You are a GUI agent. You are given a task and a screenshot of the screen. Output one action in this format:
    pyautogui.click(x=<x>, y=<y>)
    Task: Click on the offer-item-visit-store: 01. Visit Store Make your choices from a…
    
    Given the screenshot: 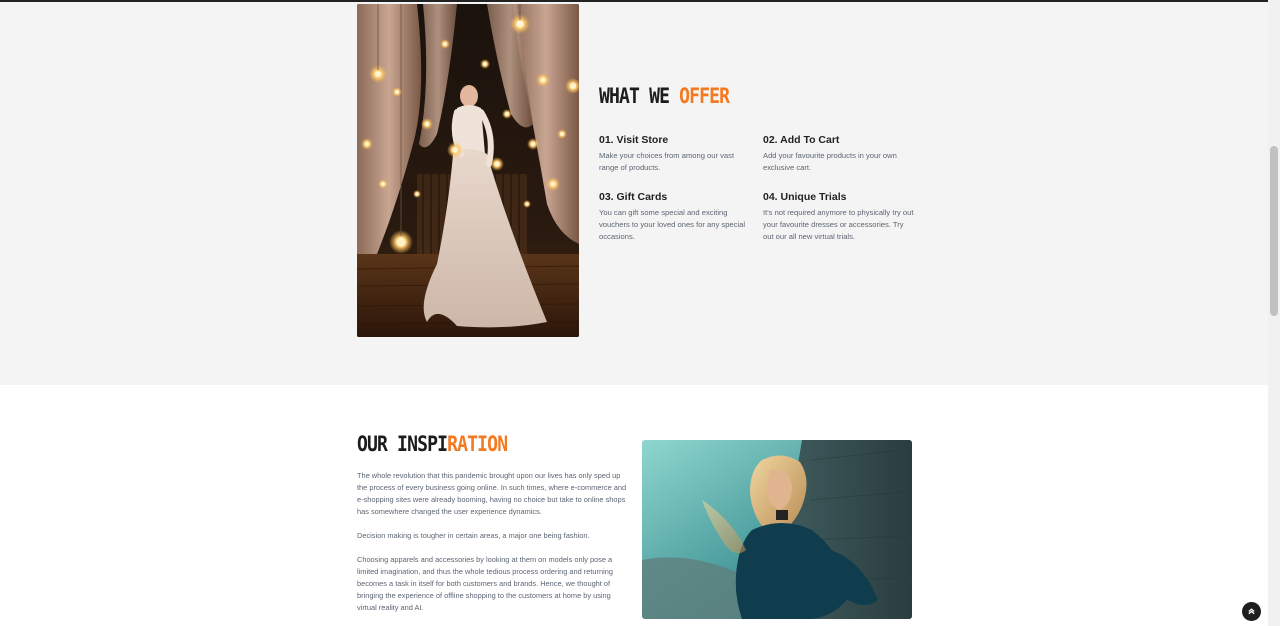 What is the action you would take?
    pyautogui.click(x=675, y=154)
    